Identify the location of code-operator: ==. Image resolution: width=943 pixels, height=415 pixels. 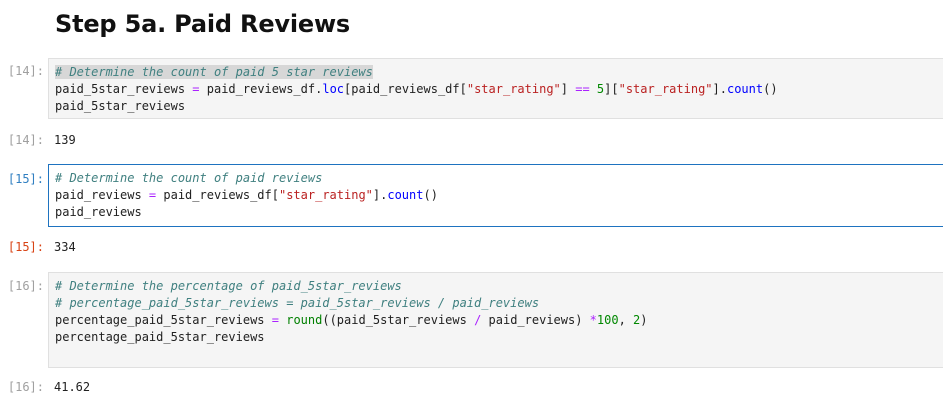
(582, 89).